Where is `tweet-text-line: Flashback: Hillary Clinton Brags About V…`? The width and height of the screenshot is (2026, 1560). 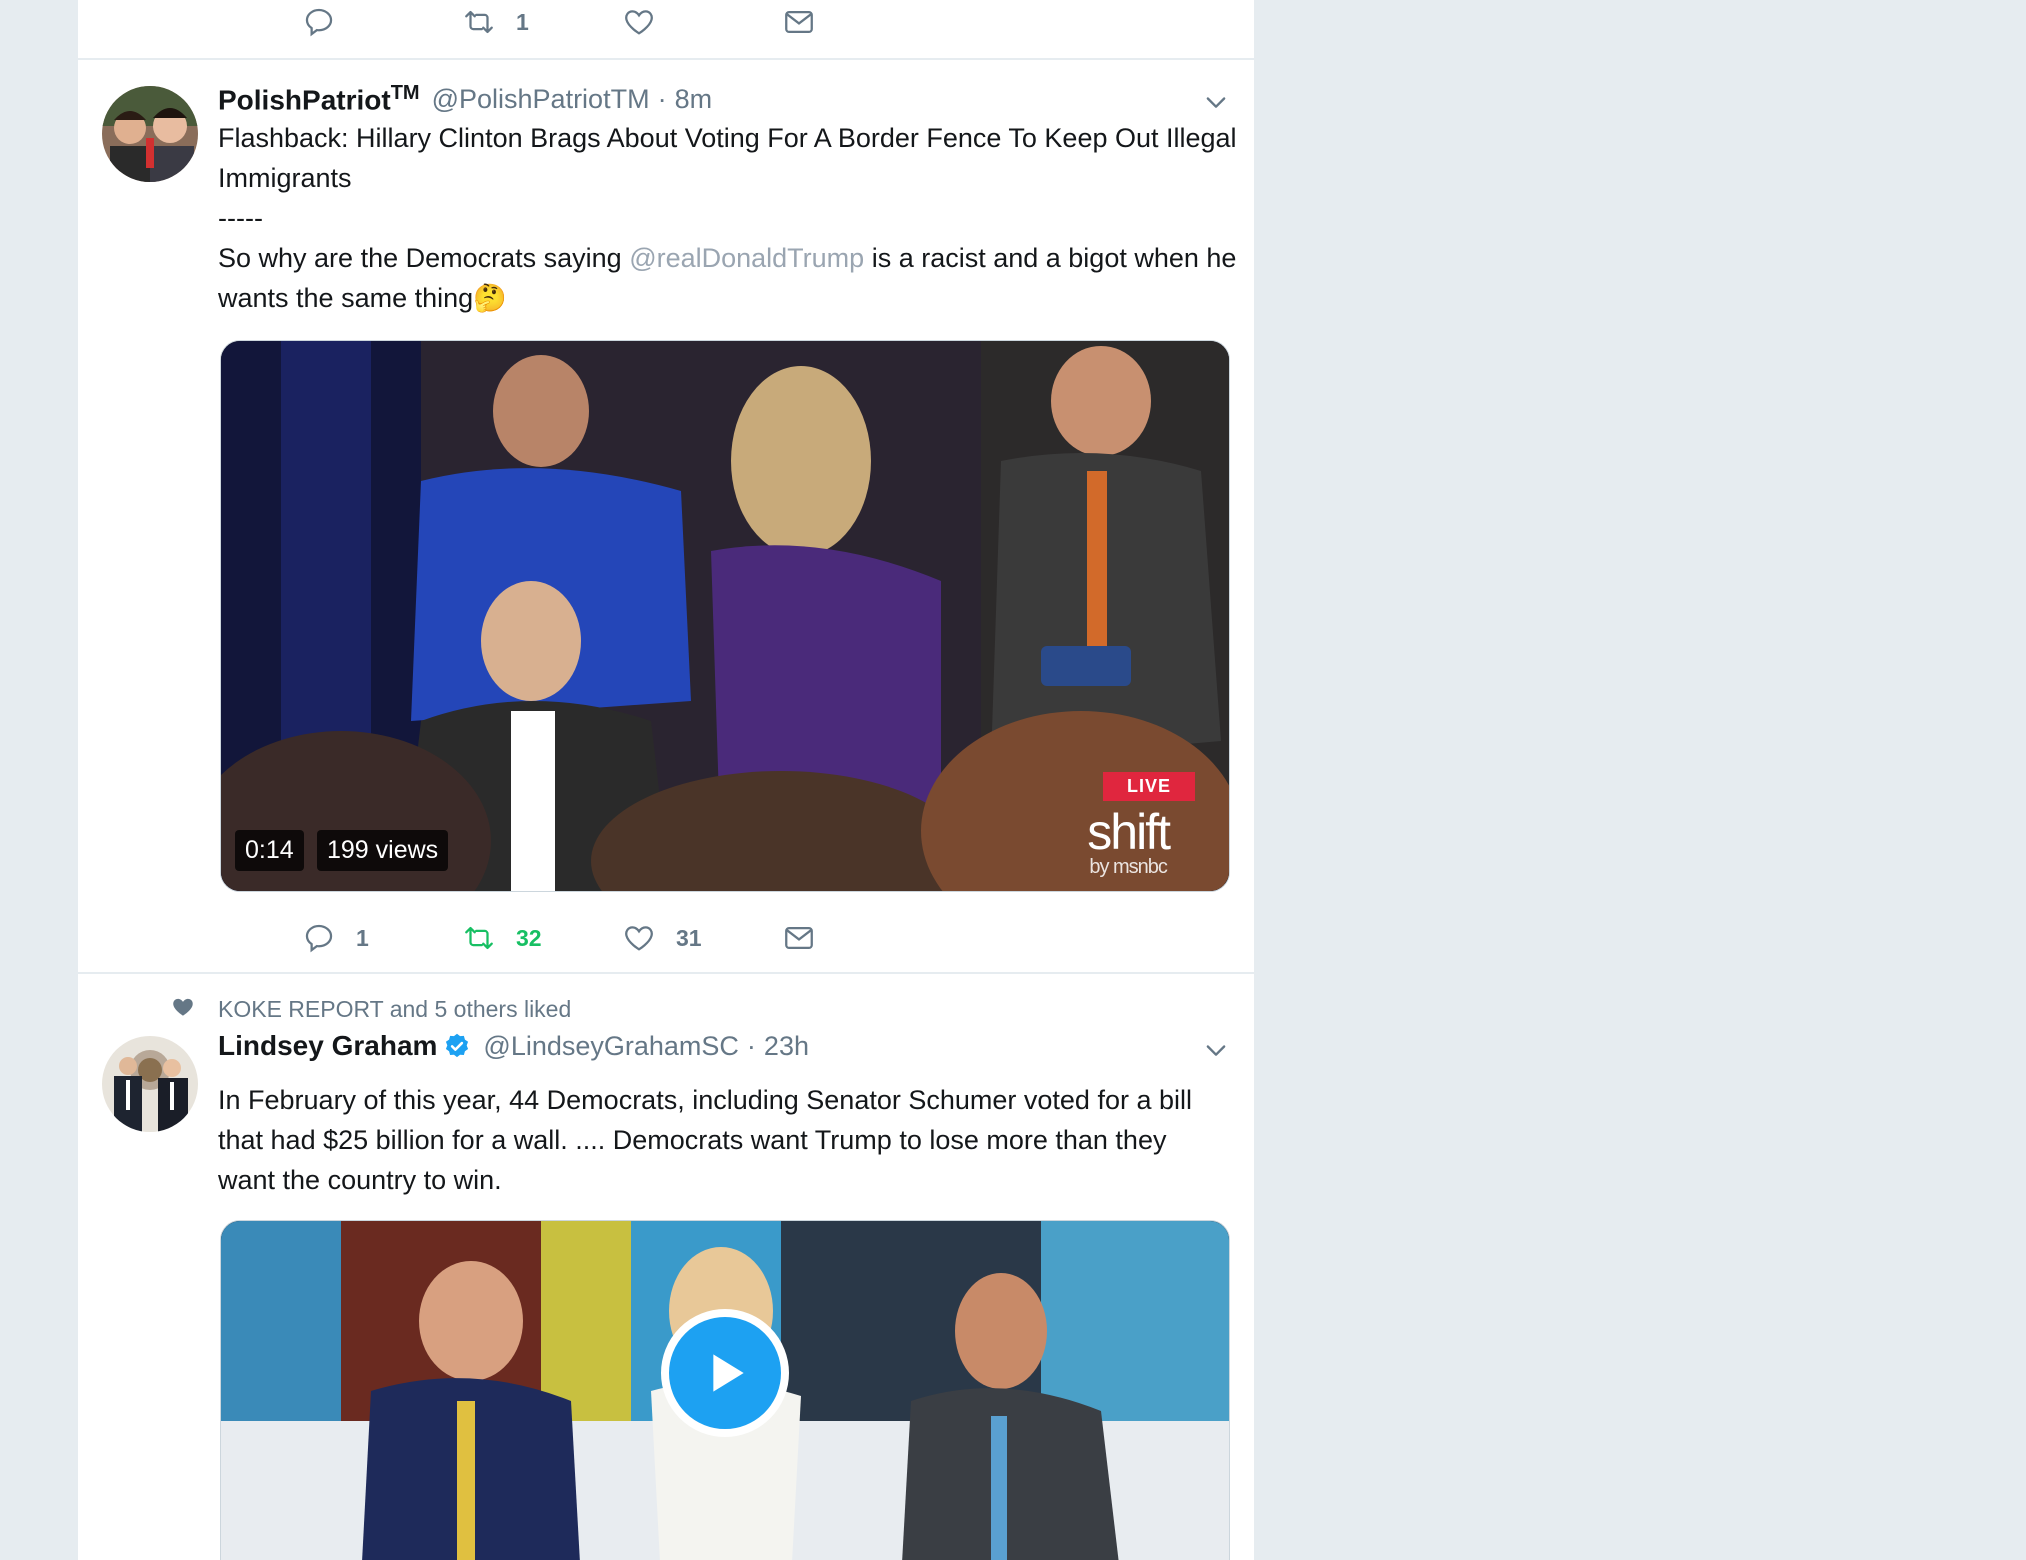
tweet-text-line: Flashback: Hillary Clinton Brags About V… is located at coordinates (727, 158).